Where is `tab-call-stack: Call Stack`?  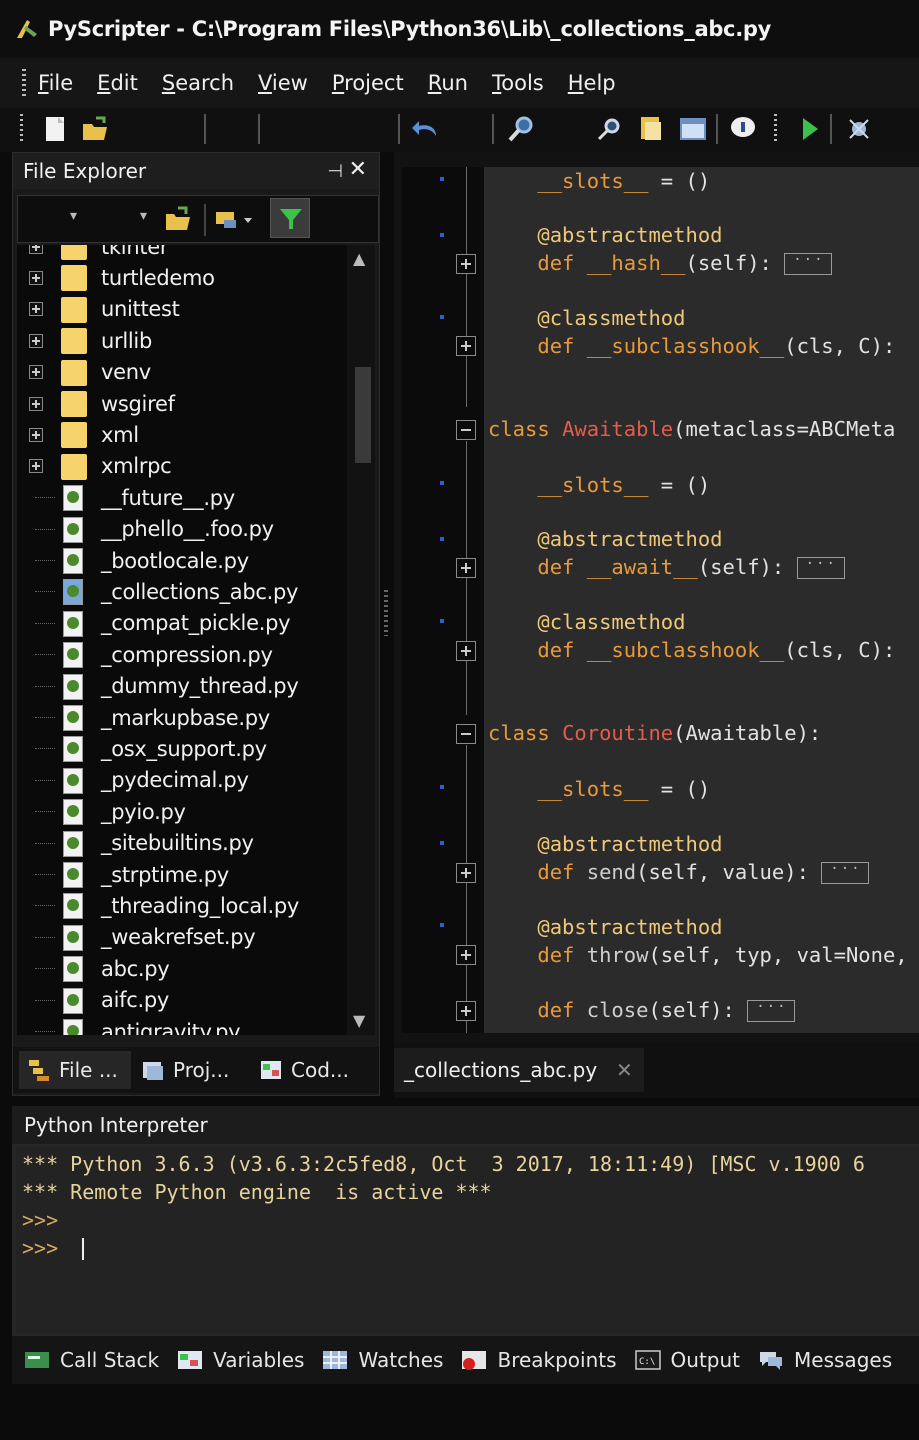 tab-call-stack: Call Stack is located at coordinates (91, 1360).